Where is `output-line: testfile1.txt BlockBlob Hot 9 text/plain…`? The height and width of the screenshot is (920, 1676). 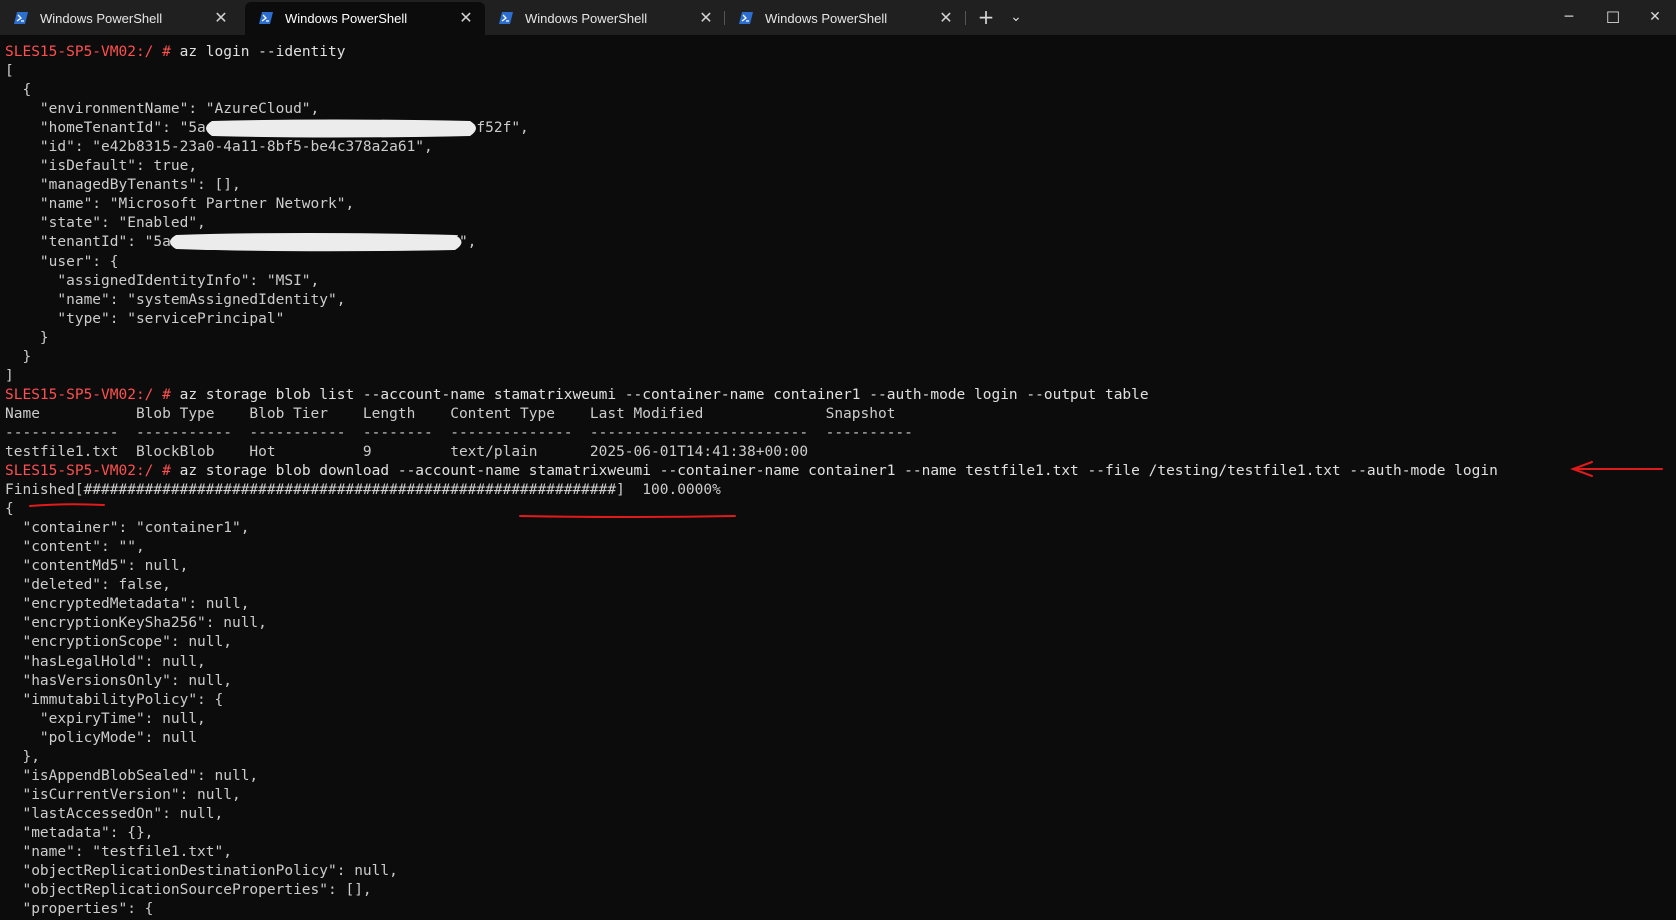 output-line: testfile1.txt BlockBlob Hot 9 text/plain… is located at coordinates (407, 451).